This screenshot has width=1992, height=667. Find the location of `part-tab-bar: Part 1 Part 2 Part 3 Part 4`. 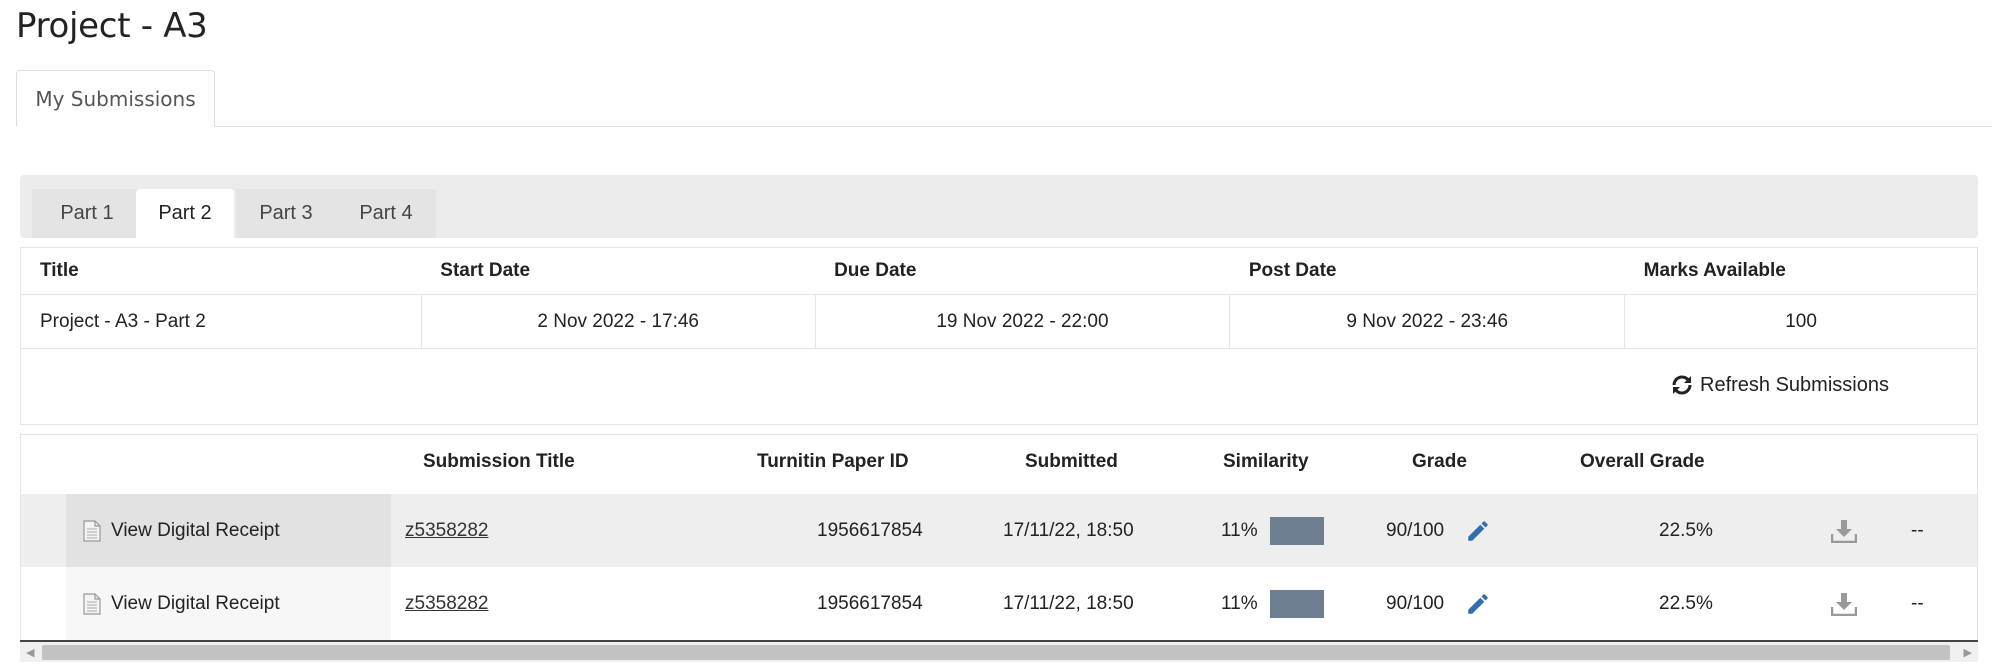

part-tab-bar: Part 1 Part 2 Part 3 Part 4 is located at coordinates (999, 206).